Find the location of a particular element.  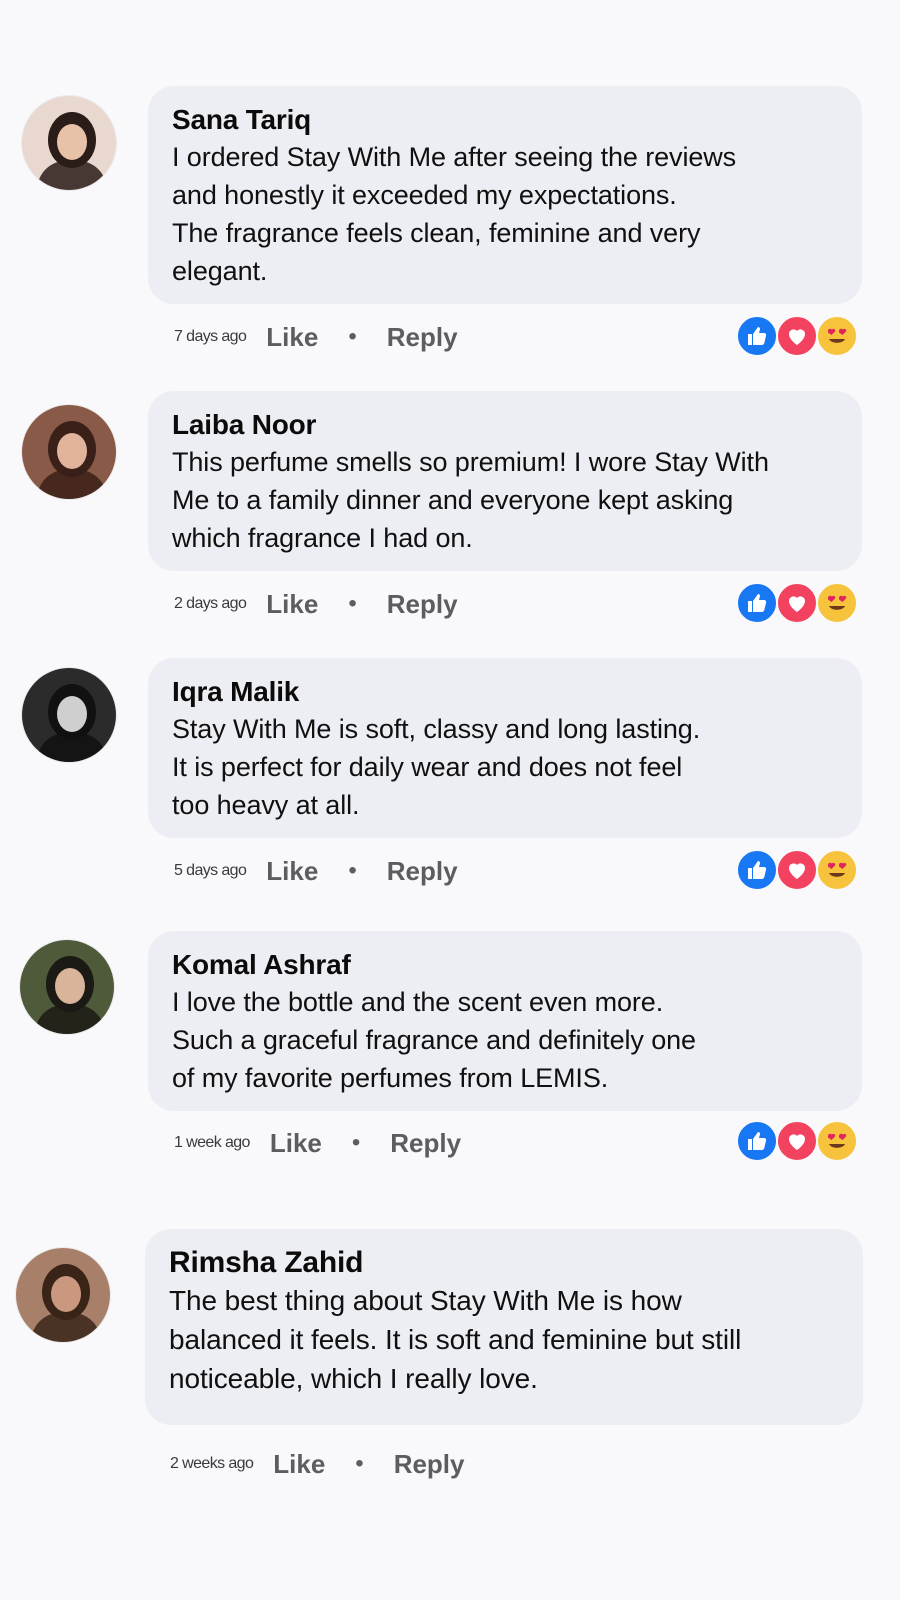

comment-author: Komal Ashraf is located at coordinates (505, 965).